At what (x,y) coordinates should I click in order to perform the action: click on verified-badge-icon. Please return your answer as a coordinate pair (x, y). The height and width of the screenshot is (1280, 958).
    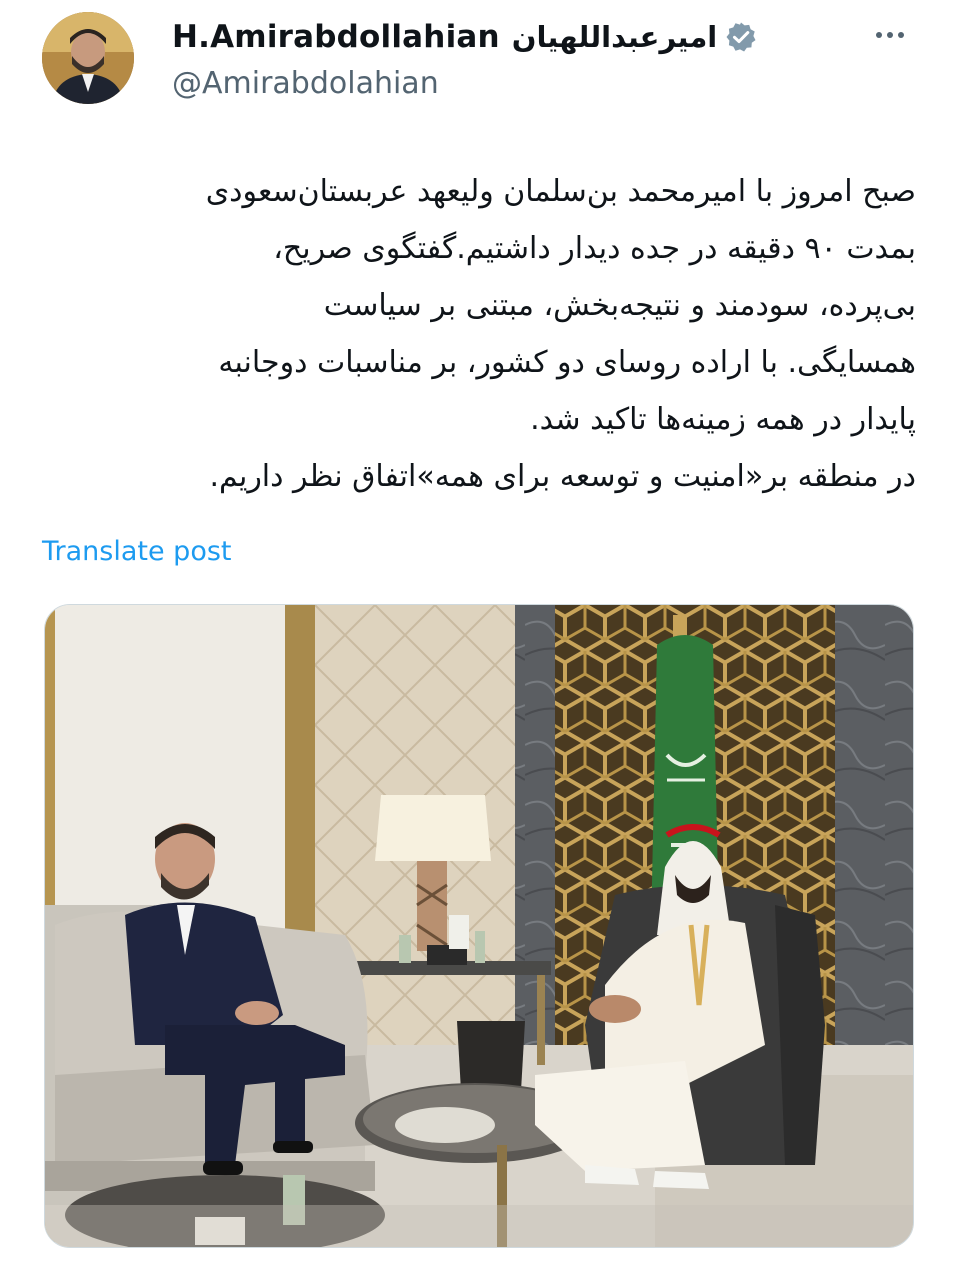
    Looking at the image, I should click on (741, 37).